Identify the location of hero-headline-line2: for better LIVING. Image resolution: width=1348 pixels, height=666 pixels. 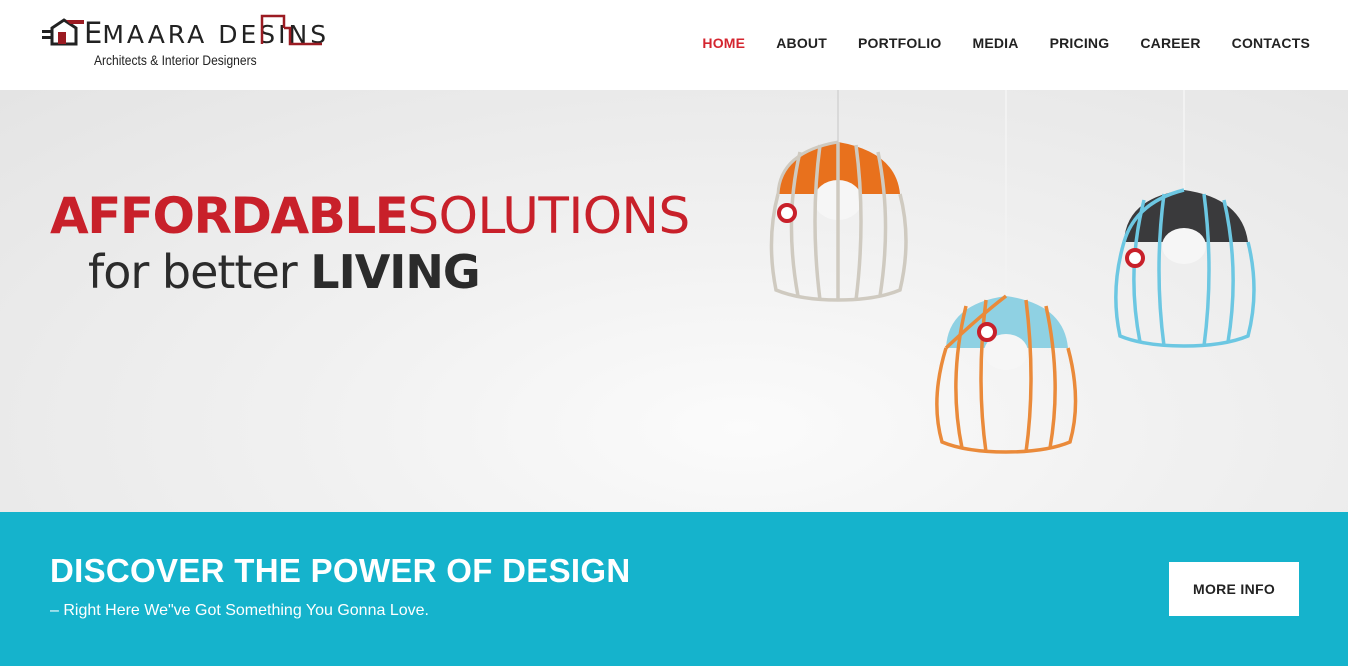
(284, 272).